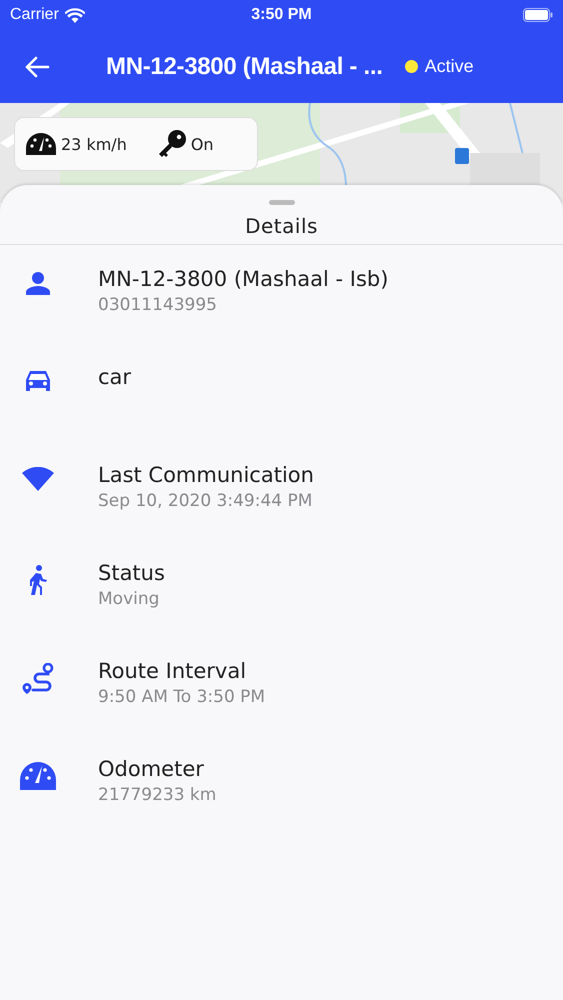  What do you see at coordinates (38, 381) in the screenshot?
I see `car-icon` at bounding box center [38, 381].